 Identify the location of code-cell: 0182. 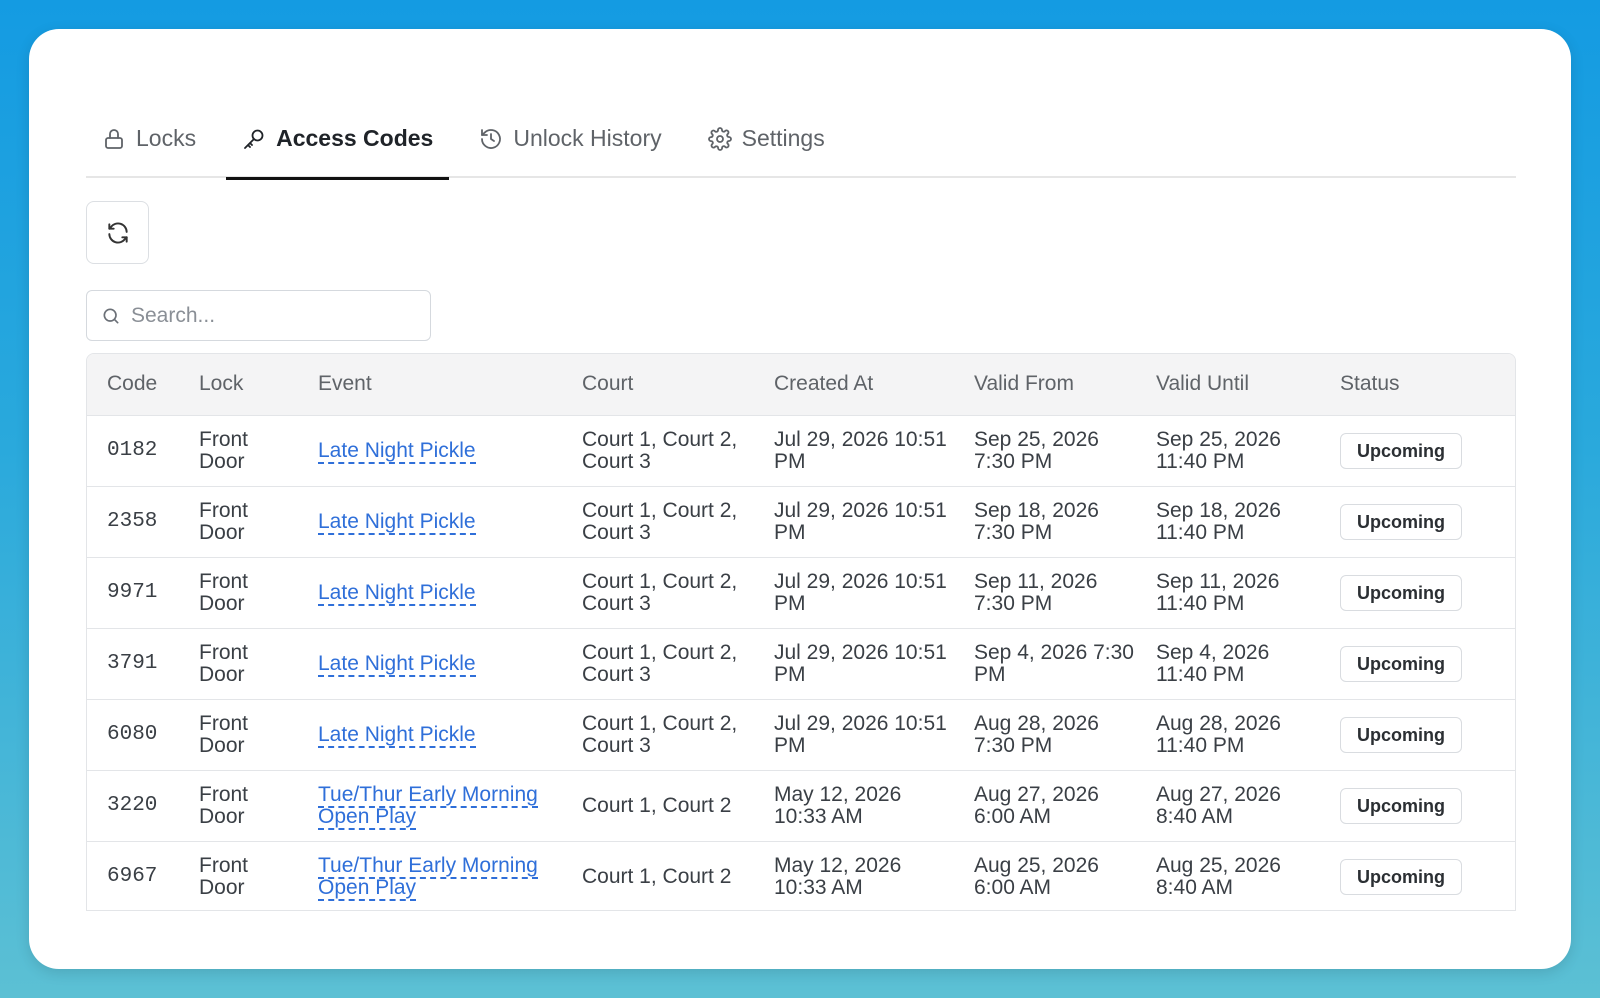
(133, 451).